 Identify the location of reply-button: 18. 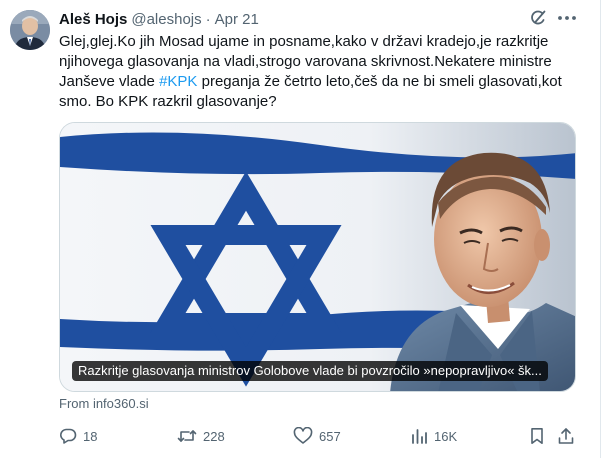
(78, 436).